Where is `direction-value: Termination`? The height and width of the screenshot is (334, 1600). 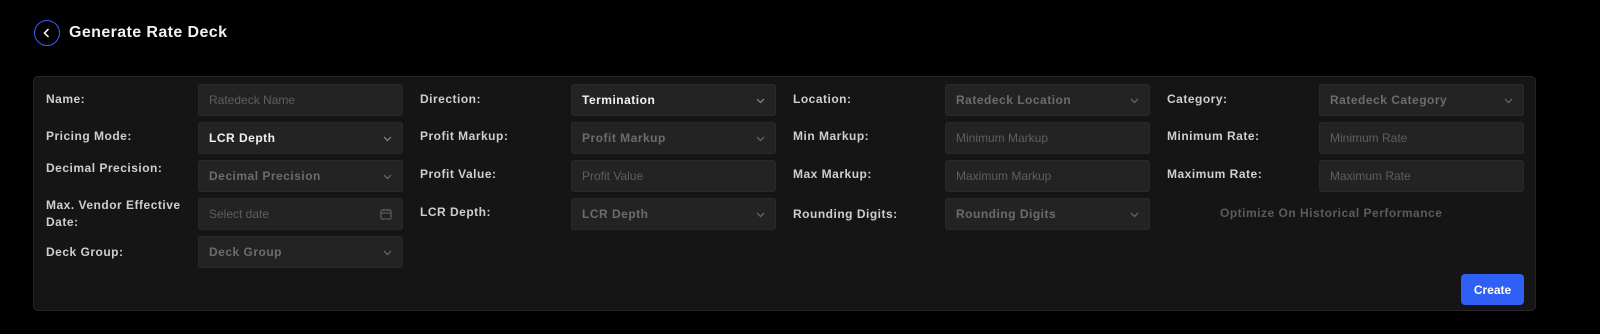 direction-value: Termination is located at coordinates (619, 100).